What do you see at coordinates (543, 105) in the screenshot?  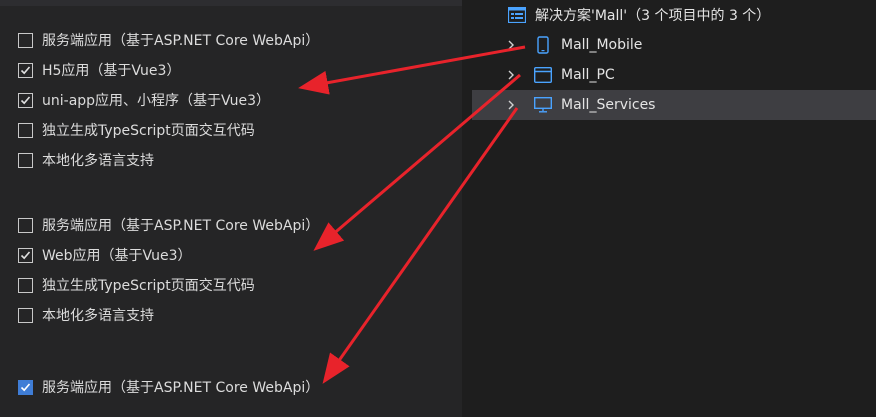 I see `monitor-icon` at bounding box center [543, 105].